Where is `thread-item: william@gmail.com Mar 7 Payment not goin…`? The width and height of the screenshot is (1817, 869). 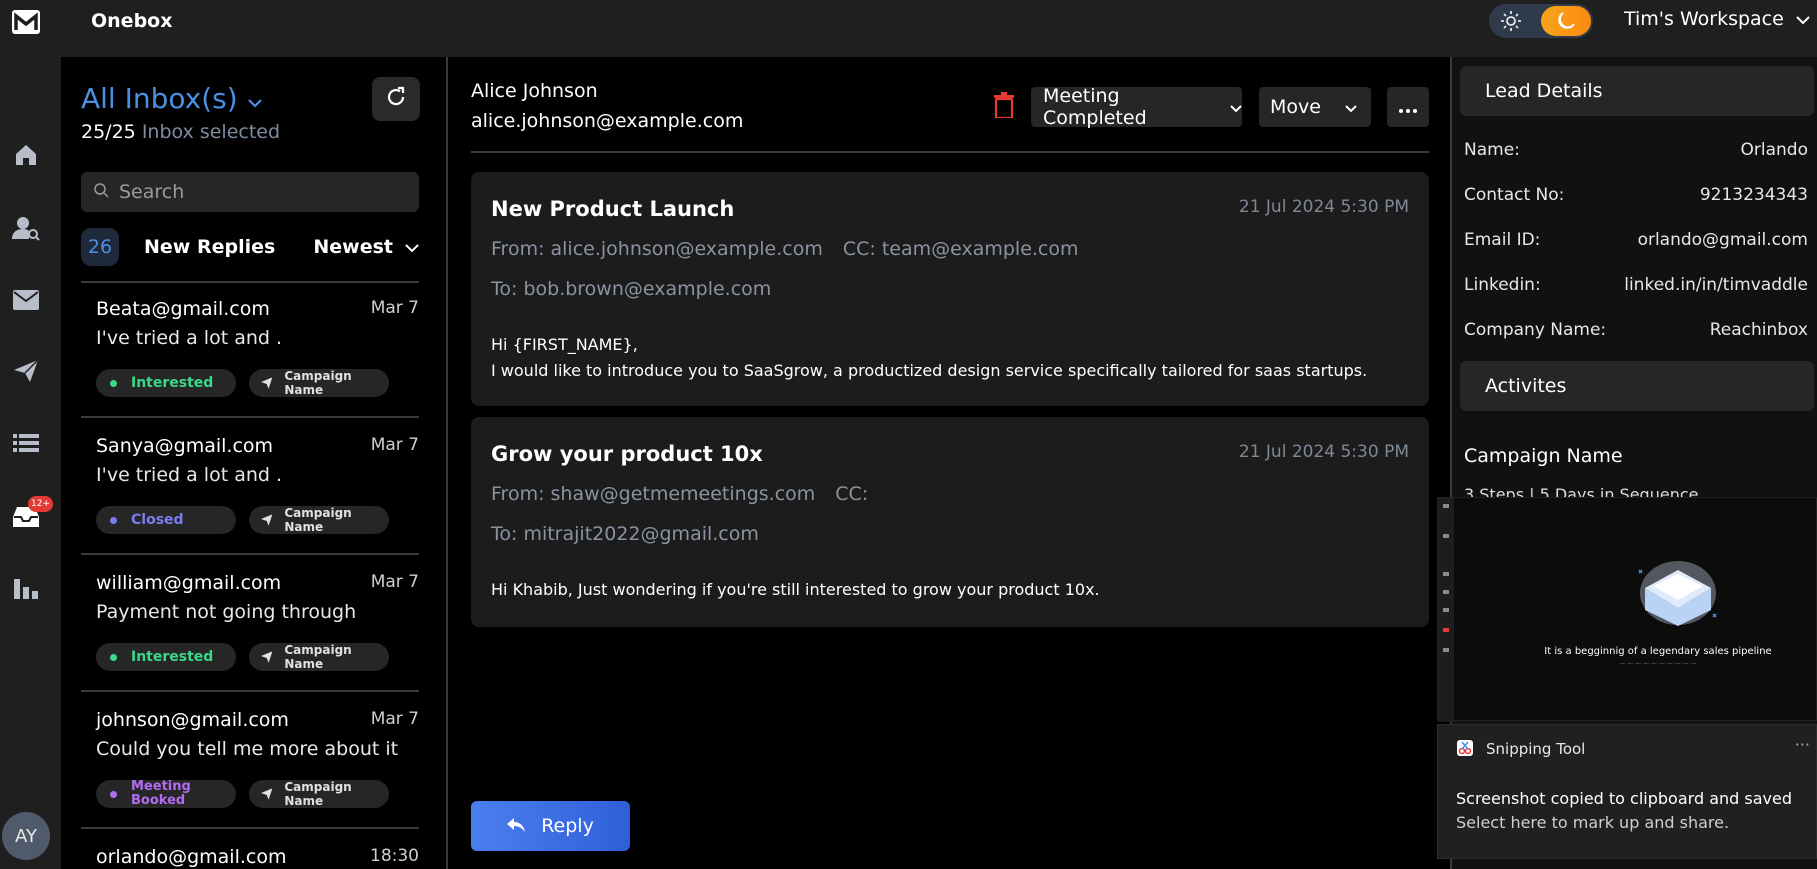 thread-item: william@gmail.com Mar 7 Payment not goin… is located at coordinates (250, 624).